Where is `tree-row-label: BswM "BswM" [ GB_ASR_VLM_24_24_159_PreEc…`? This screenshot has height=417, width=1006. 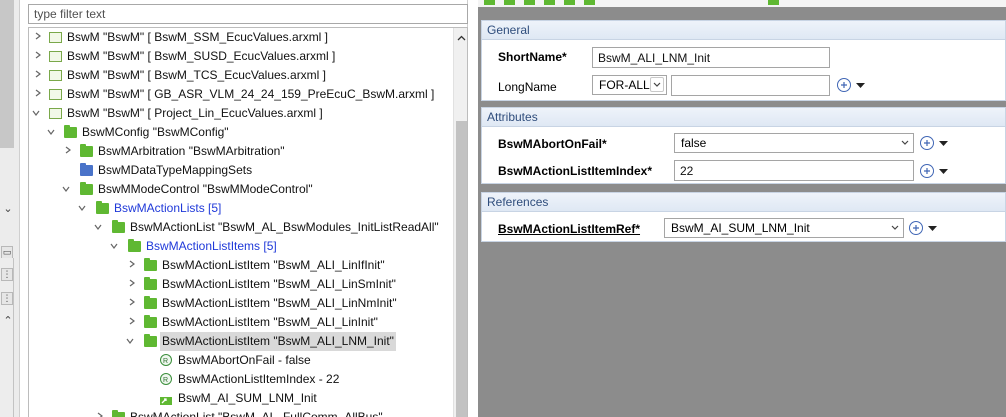 tree-row-label: BswM "BswM" [ GB_ASR_VLM_24_24_159_PreEc… is located at coordinates (251, 94).